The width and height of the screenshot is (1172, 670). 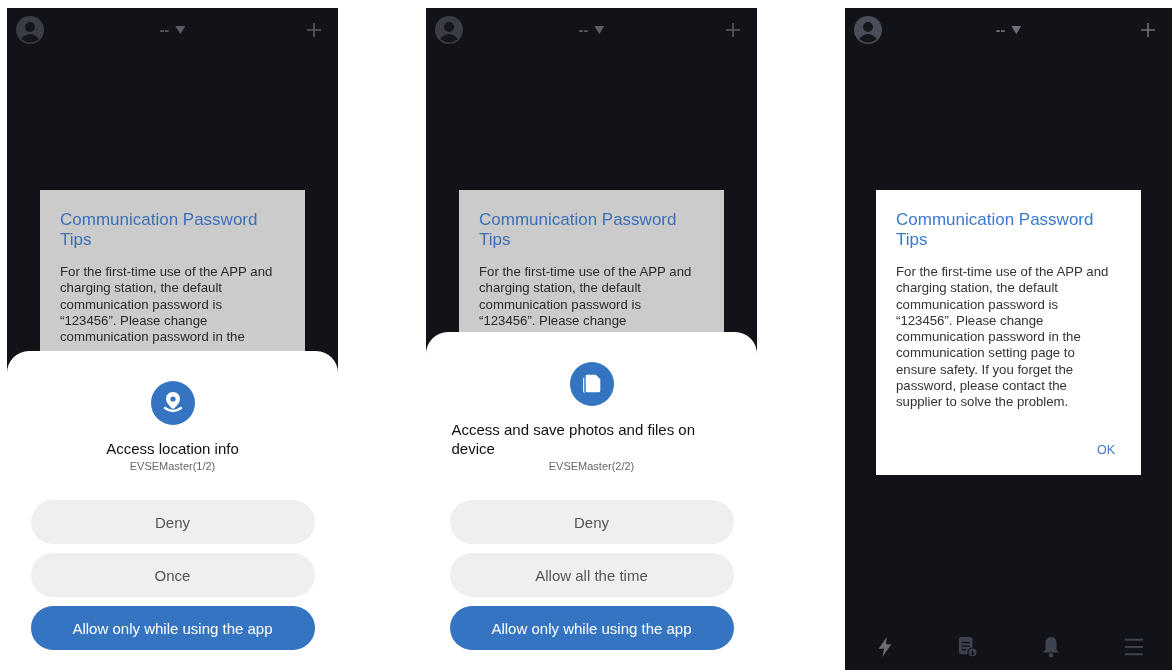 What do you see at coordinates (968, 647) in the screenshot?
I see `document-icon` at bounding box center [968, 647].